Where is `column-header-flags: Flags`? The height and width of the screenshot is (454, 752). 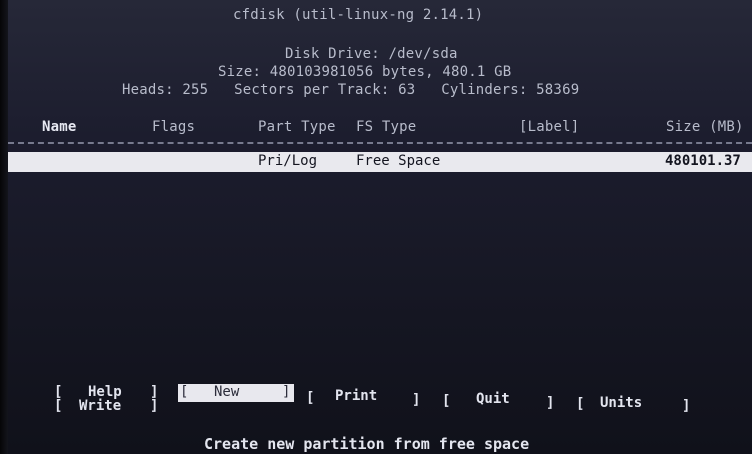 column-header-flags: Flags is located at coordinates (174, 127).